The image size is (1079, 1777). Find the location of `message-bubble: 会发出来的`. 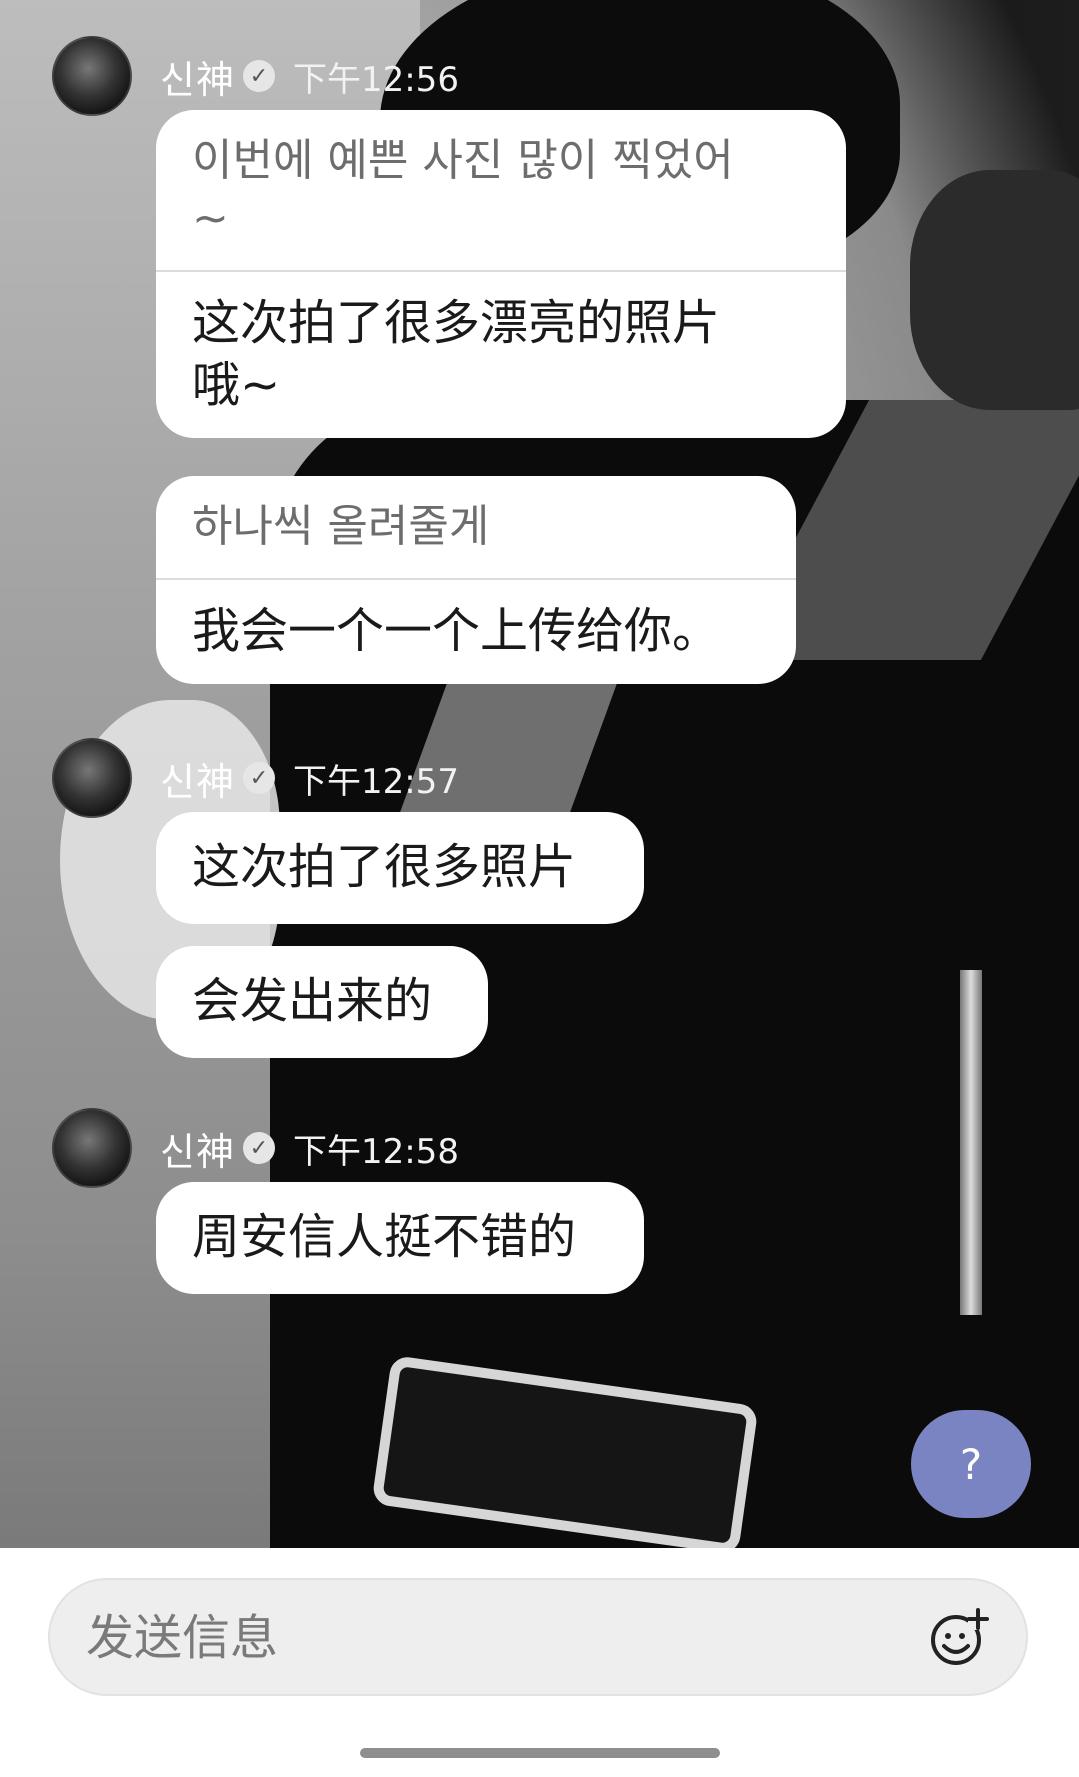

message-bubble: 会发出来的 is located at coordinates (322, 1002).